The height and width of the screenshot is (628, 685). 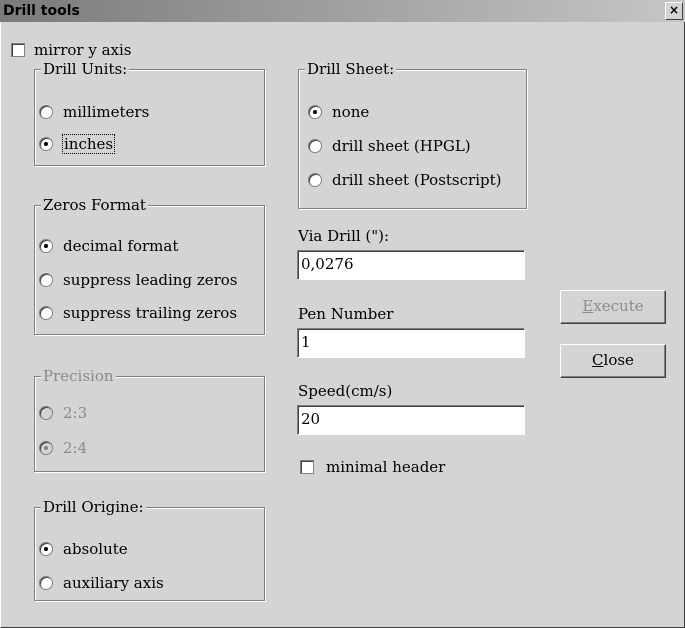 I want to click on suppress-leading-zeros-label: suppress leading zeros, so click(x=150, y=280).